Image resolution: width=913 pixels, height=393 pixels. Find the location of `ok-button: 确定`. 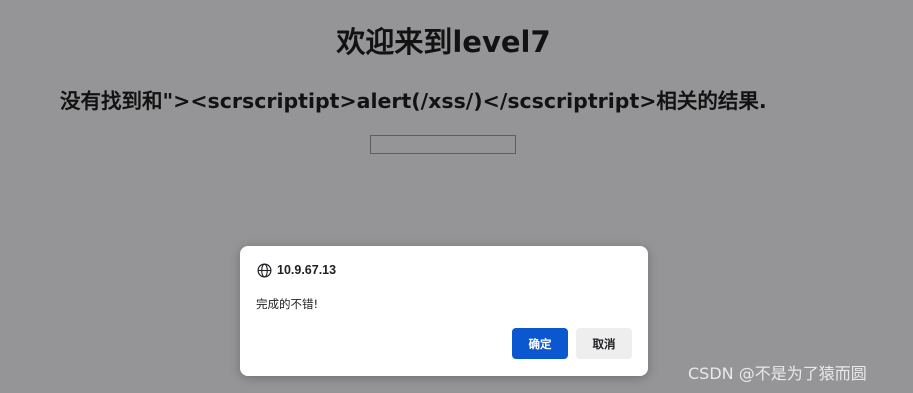

ok-button: 确定 is located at coordinates (540, 343).